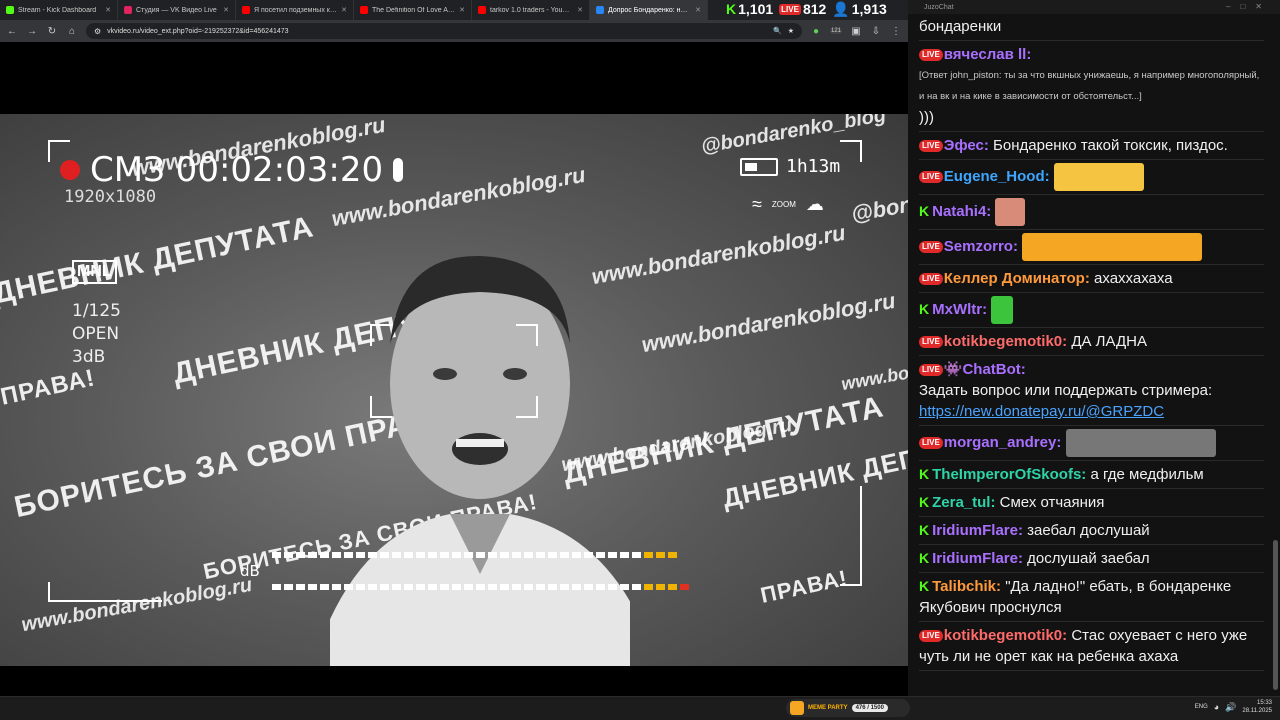 This screenshot has width=1280, height=720. What do you see at coordinates (97, 31) in the screenshot?
I see `site-info-icon: ⚙` at bounding box center [97, 31].